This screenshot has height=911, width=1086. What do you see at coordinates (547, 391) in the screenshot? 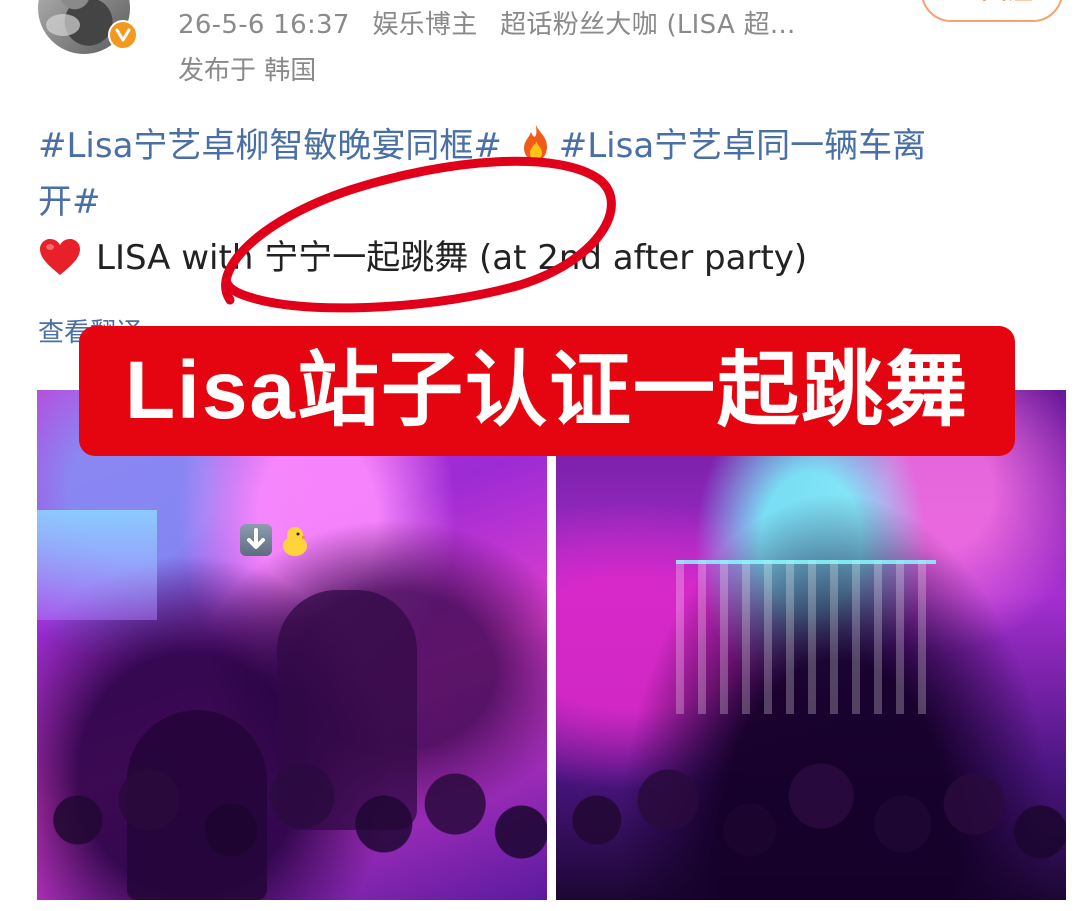
I see `headline-banner: Lisa站子认证一起跳舞` at bounding box center [547, 391].